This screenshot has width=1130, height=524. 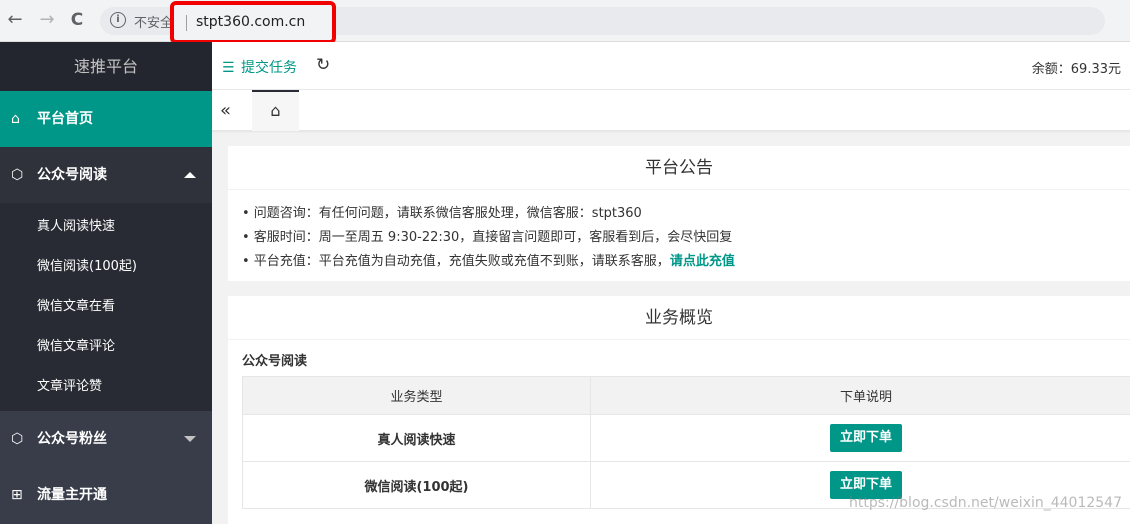 What do you see at coordinates (106, 387) in the screenshot?
I see `submenu-item-comment-like: 文章评论赞` at bounding box center [106, 387].